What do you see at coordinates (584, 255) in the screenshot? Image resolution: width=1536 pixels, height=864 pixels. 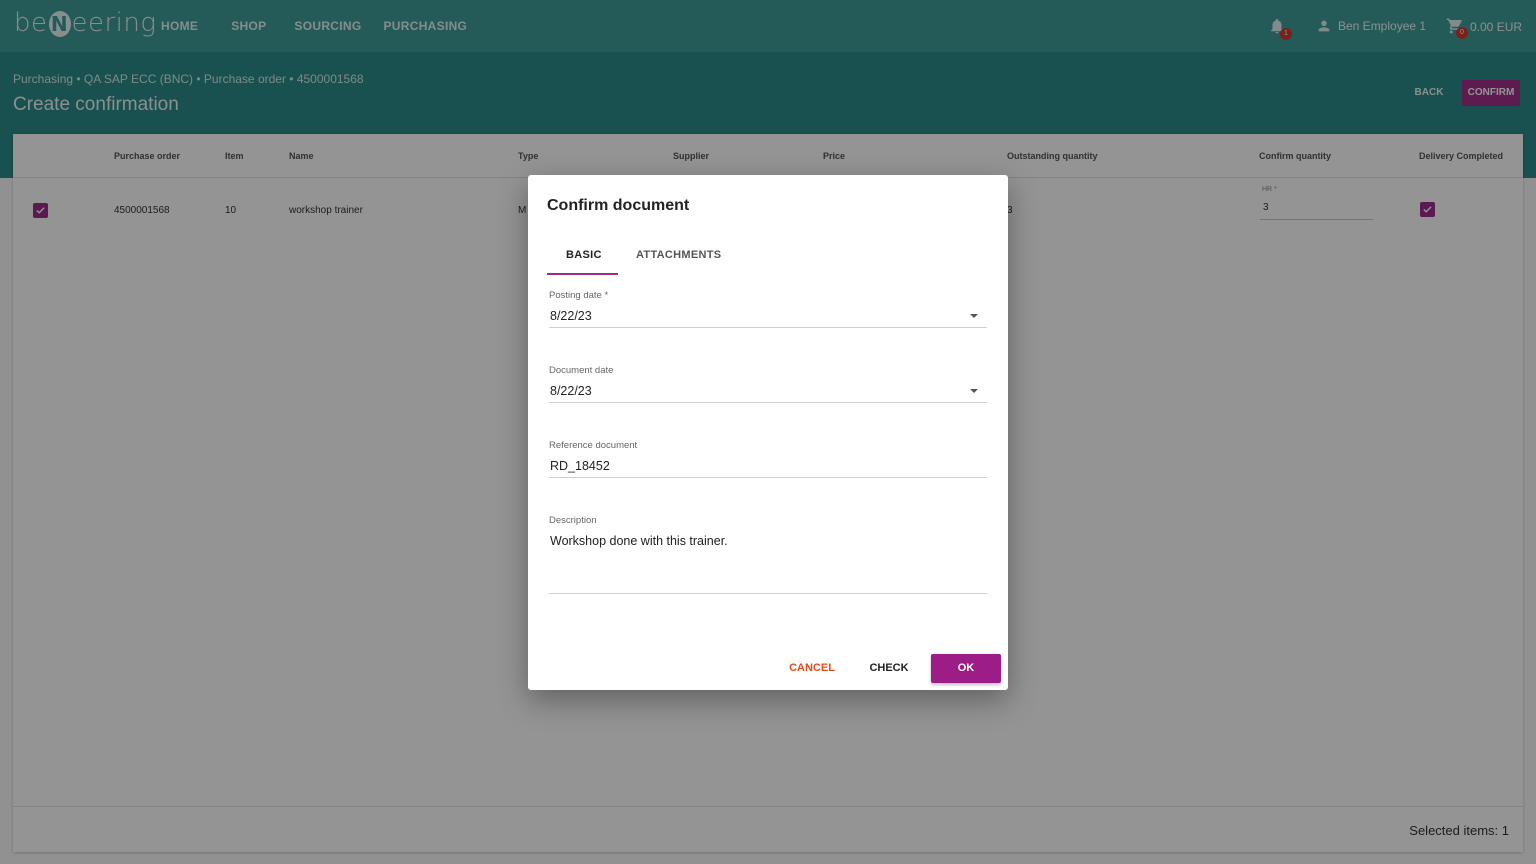 I see `tab-basic: BASIC` at bounding box center [584, 255].